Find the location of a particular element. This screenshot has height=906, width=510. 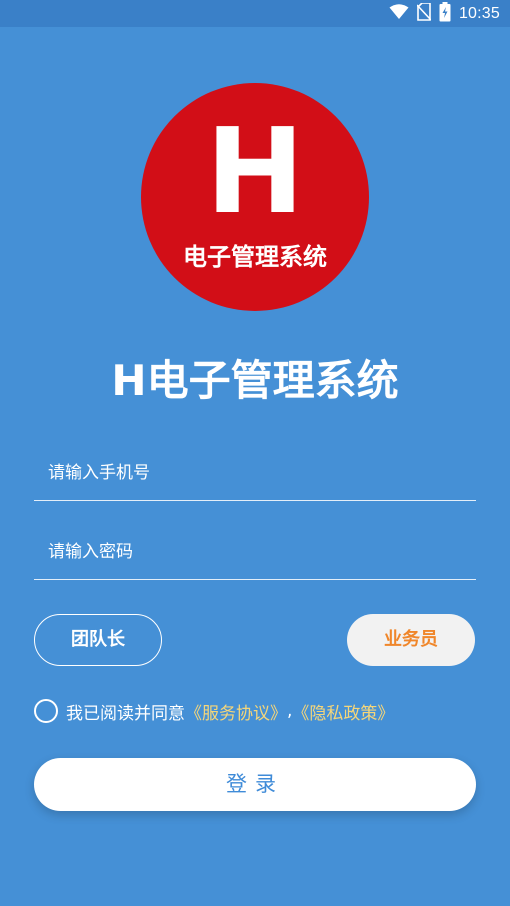

wifi-icon is located at coordinates (399, 14).